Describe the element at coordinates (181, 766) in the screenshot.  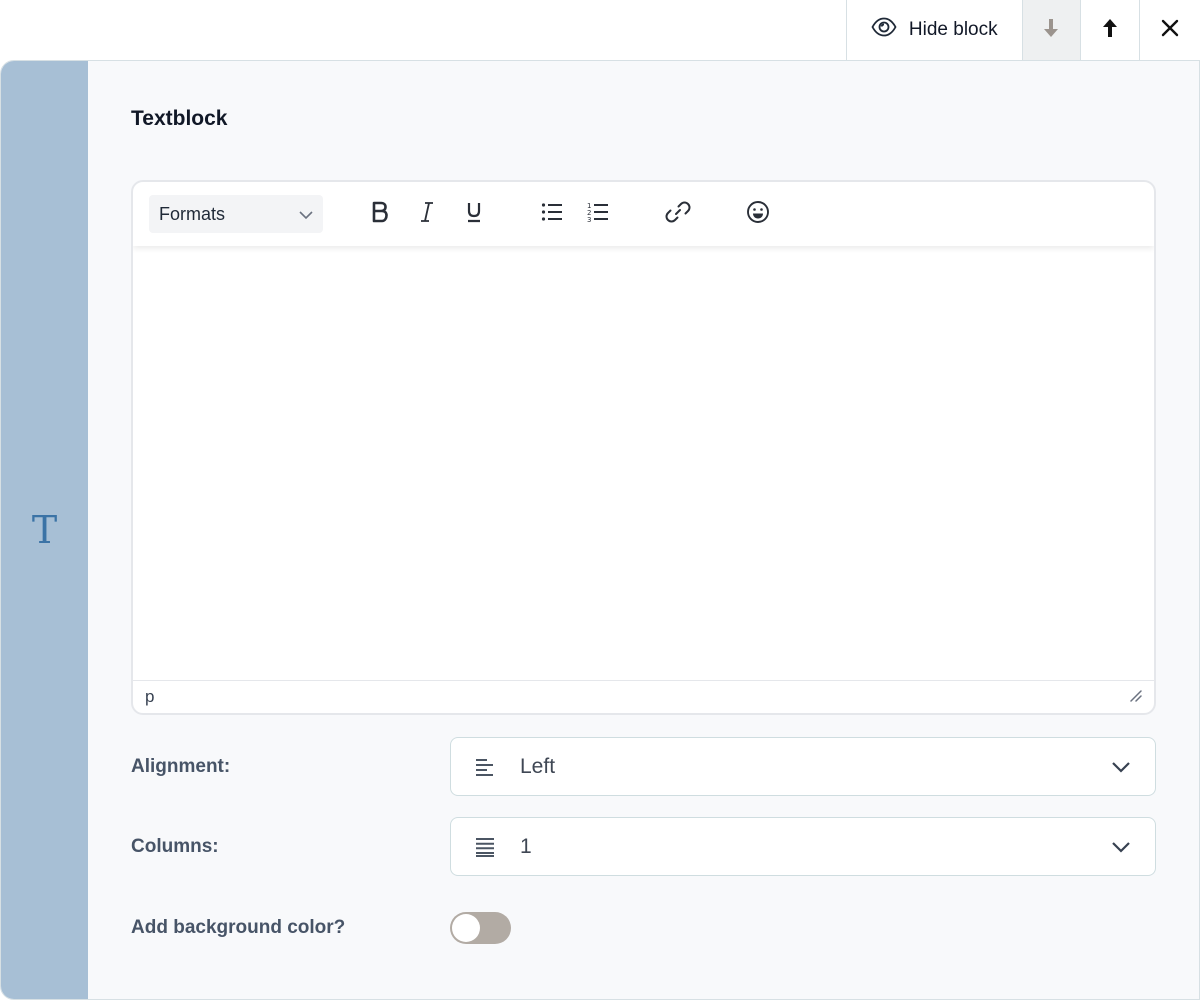
I see `alignment-label: Alignment:` at that location.